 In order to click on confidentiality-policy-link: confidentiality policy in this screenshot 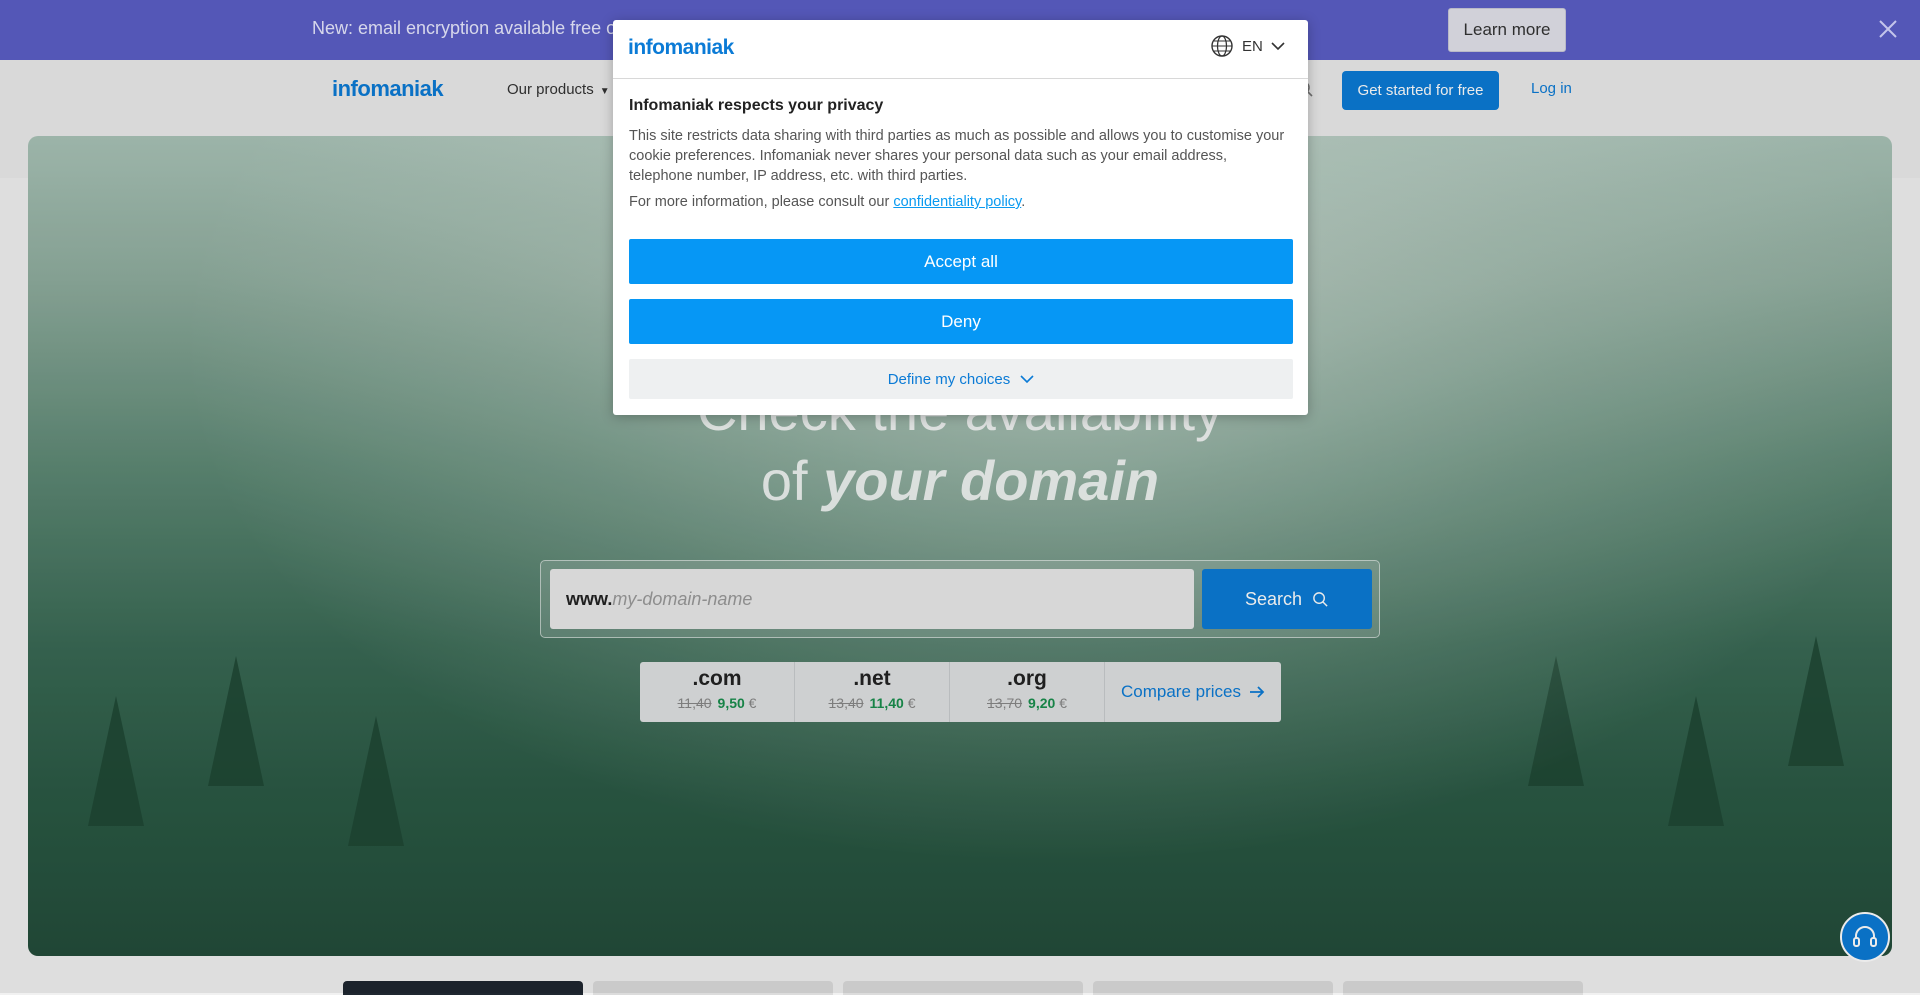, I will do `click(957, 202)`.